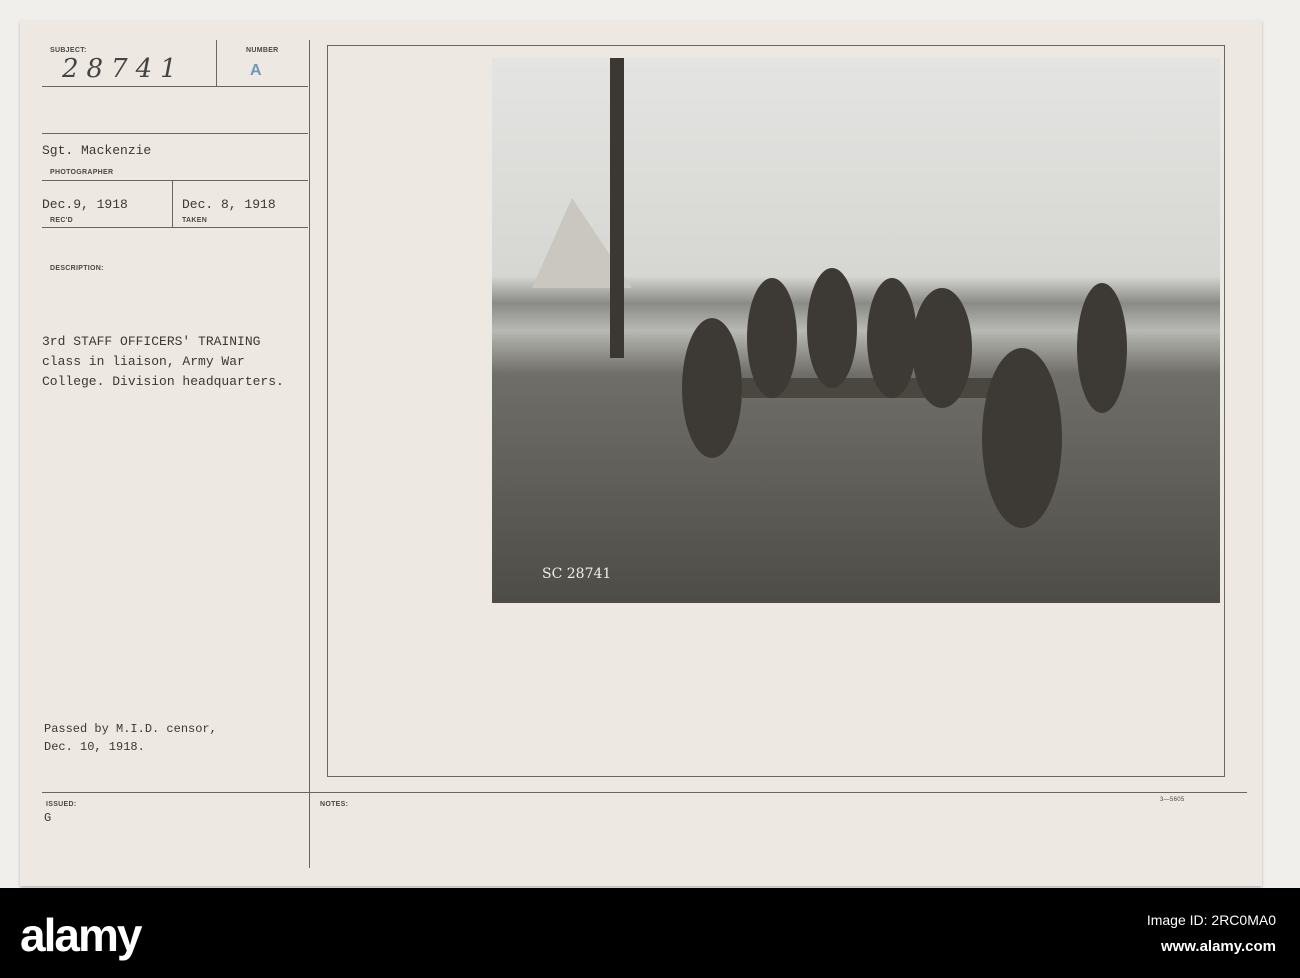 The image size is (1300, 978). What do you see at coordinates (48, 818) in the screenshot?
I see `issued-value: G` at bounding box center [48, 818].